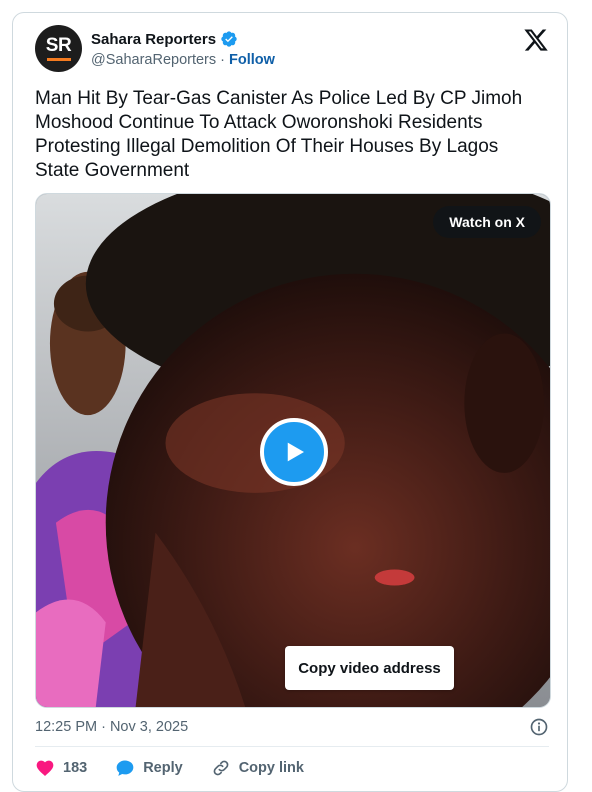 The width and height of the screenshot is (592, 792). Describe the element at coordinates (221, 768) in the screenshot. I see `link-icon` at that location.